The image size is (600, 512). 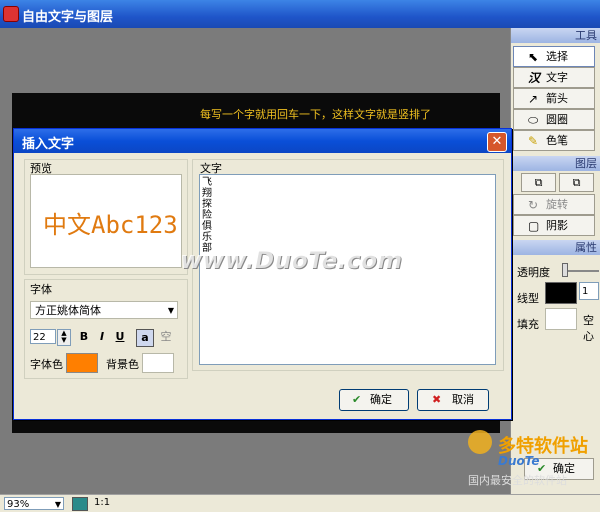 What do you see at coordinates (110, 225) in the screenshot?
I see `preview-text: 中文Abc123` at bounding box center [110, 225].